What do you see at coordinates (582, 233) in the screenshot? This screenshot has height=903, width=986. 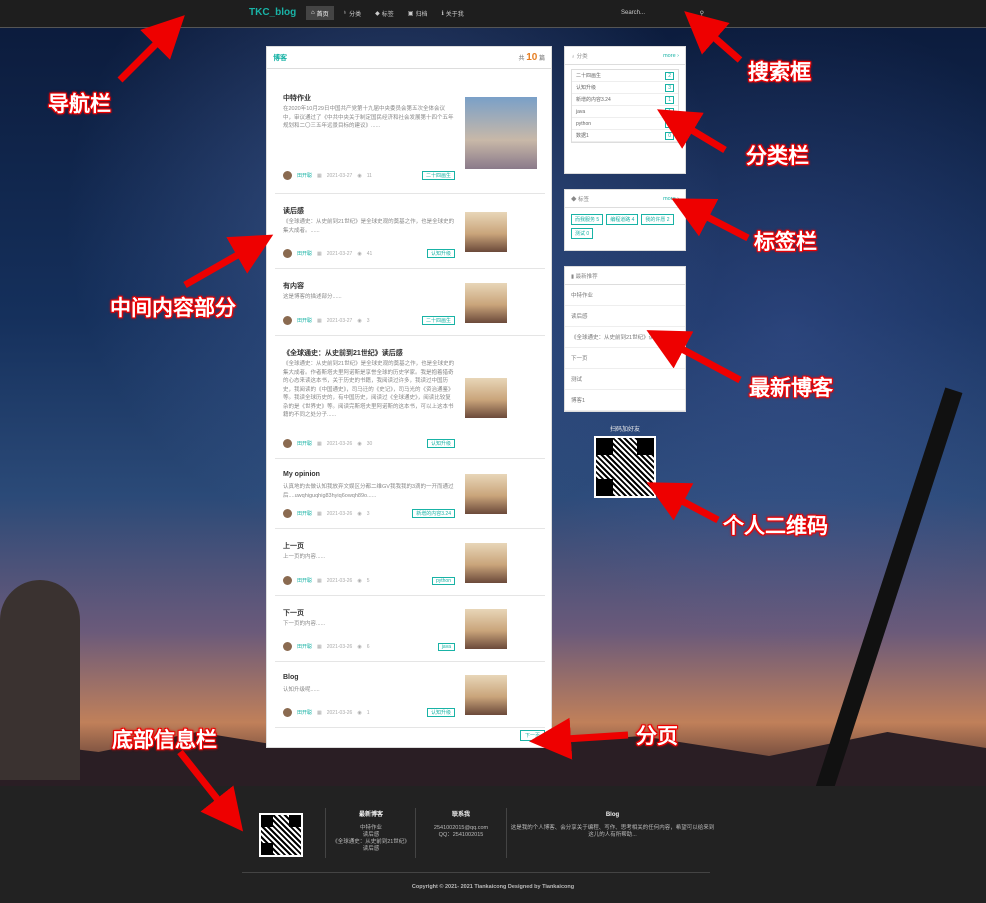 I see `tag-item: 测试 0` at bounding box center [582, 233].